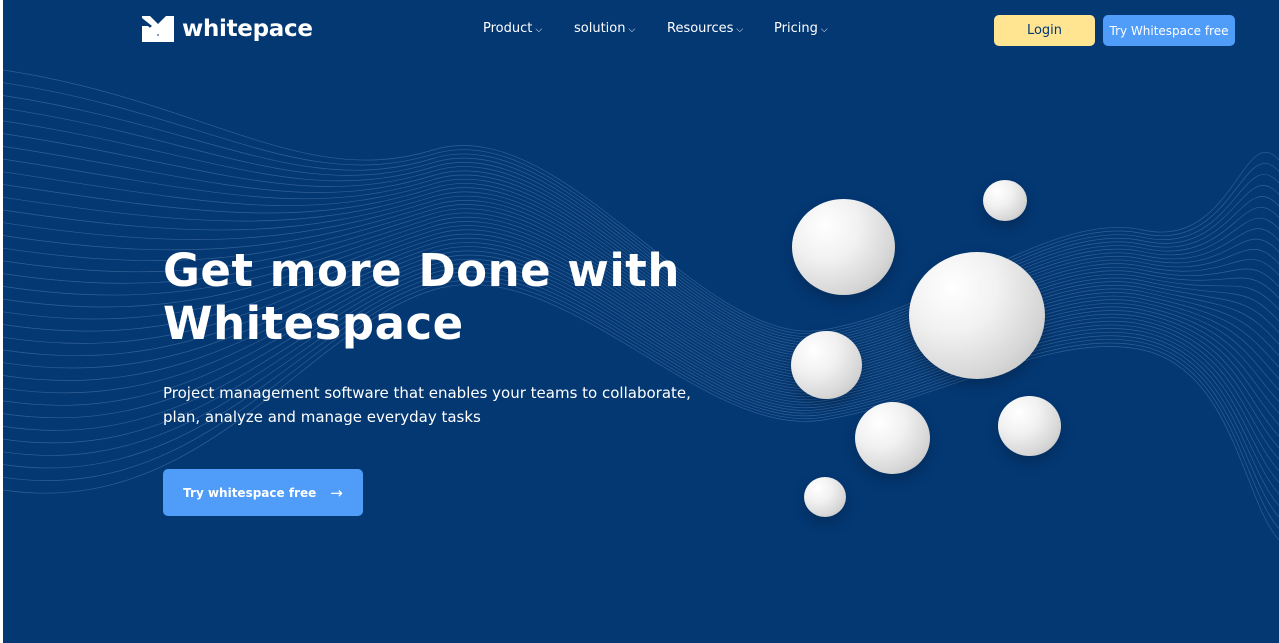 This screenshot has height=643, width=1279. Describe the element at coordinates (1044, 30) in the screenshot. I see `login-button: Login` at that location.